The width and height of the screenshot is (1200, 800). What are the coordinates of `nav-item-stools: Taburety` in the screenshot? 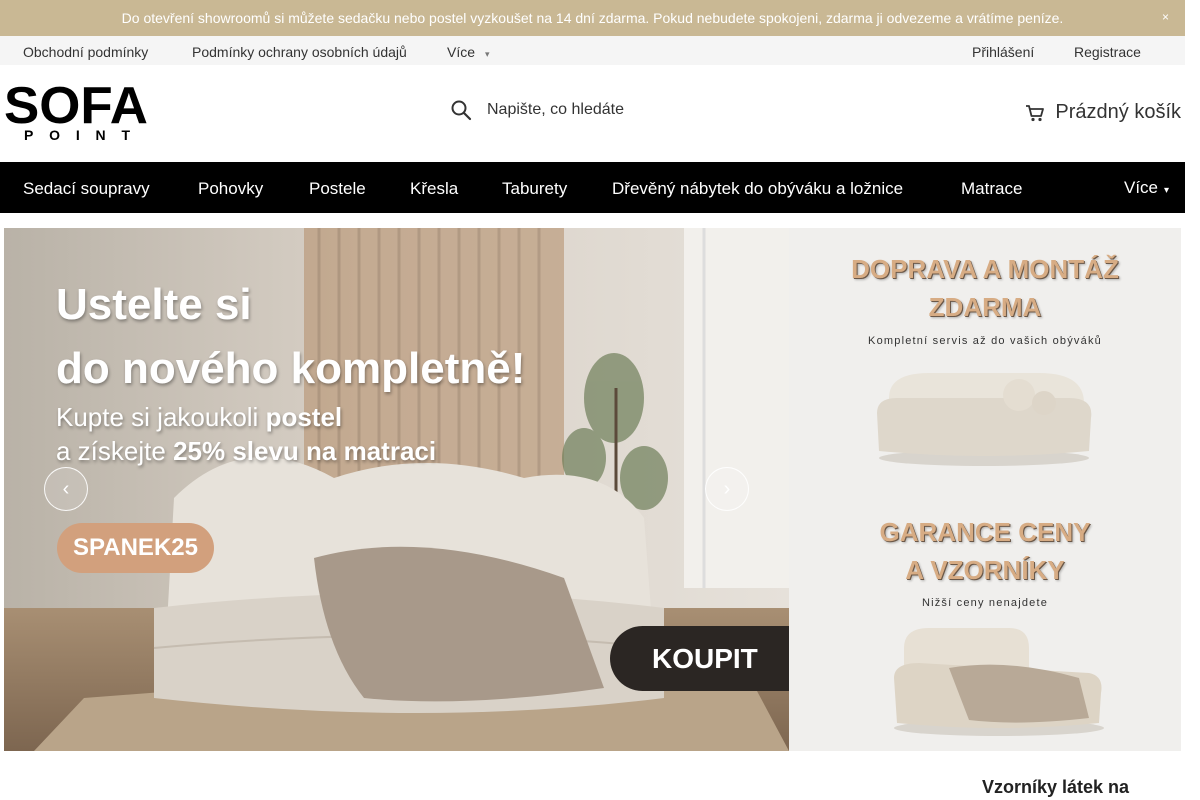 It's located at (534, 189).